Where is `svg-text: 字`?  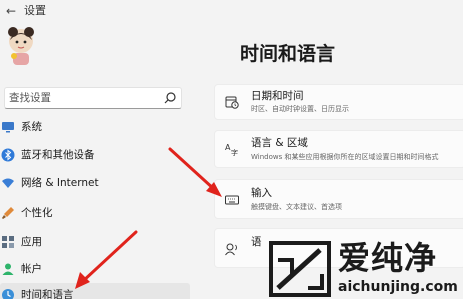 svg-text: 字 is located at coordinates (234, 152).